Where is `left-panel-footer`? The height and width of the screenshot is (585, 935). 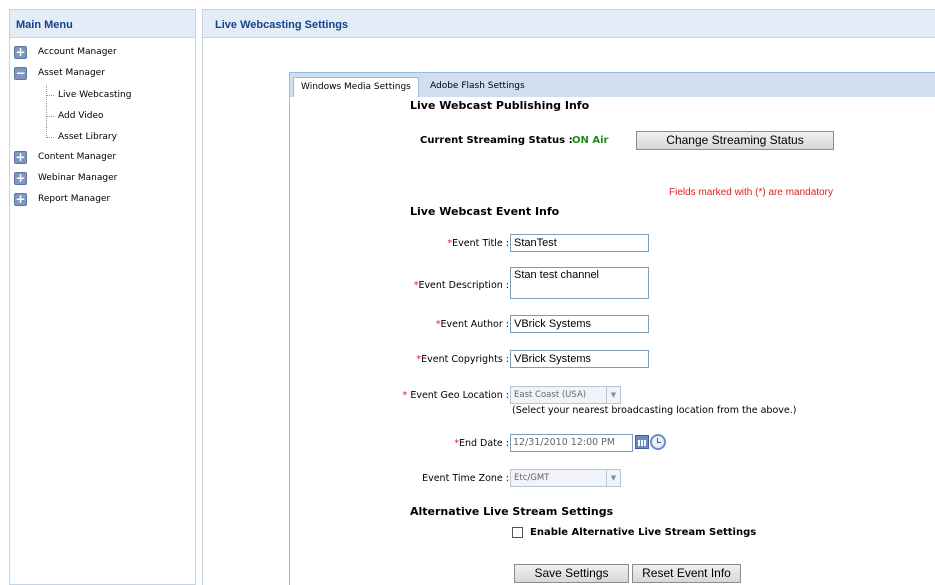
left-panel-footer is located at coordinates (102, 566).